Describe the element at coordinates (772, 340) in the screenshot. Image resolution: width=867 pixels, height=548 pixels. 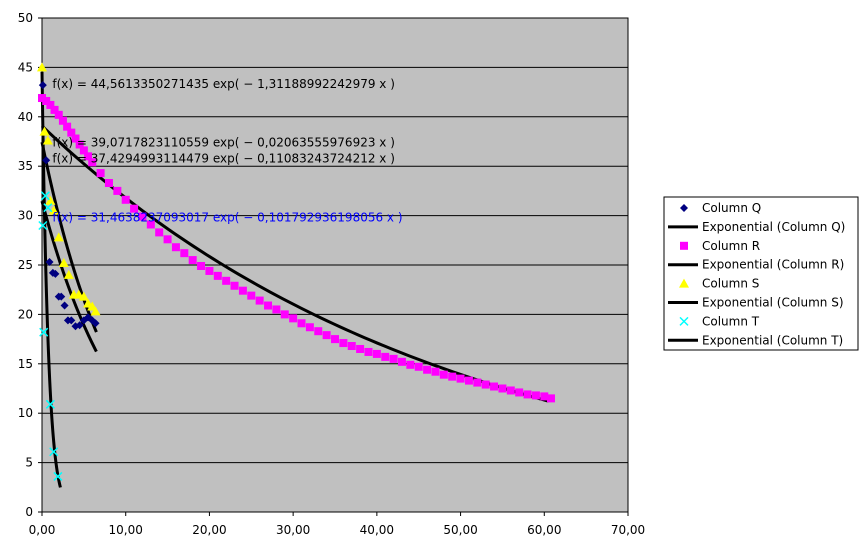
I see `legend-label: Exponential (Column T)` at that location.